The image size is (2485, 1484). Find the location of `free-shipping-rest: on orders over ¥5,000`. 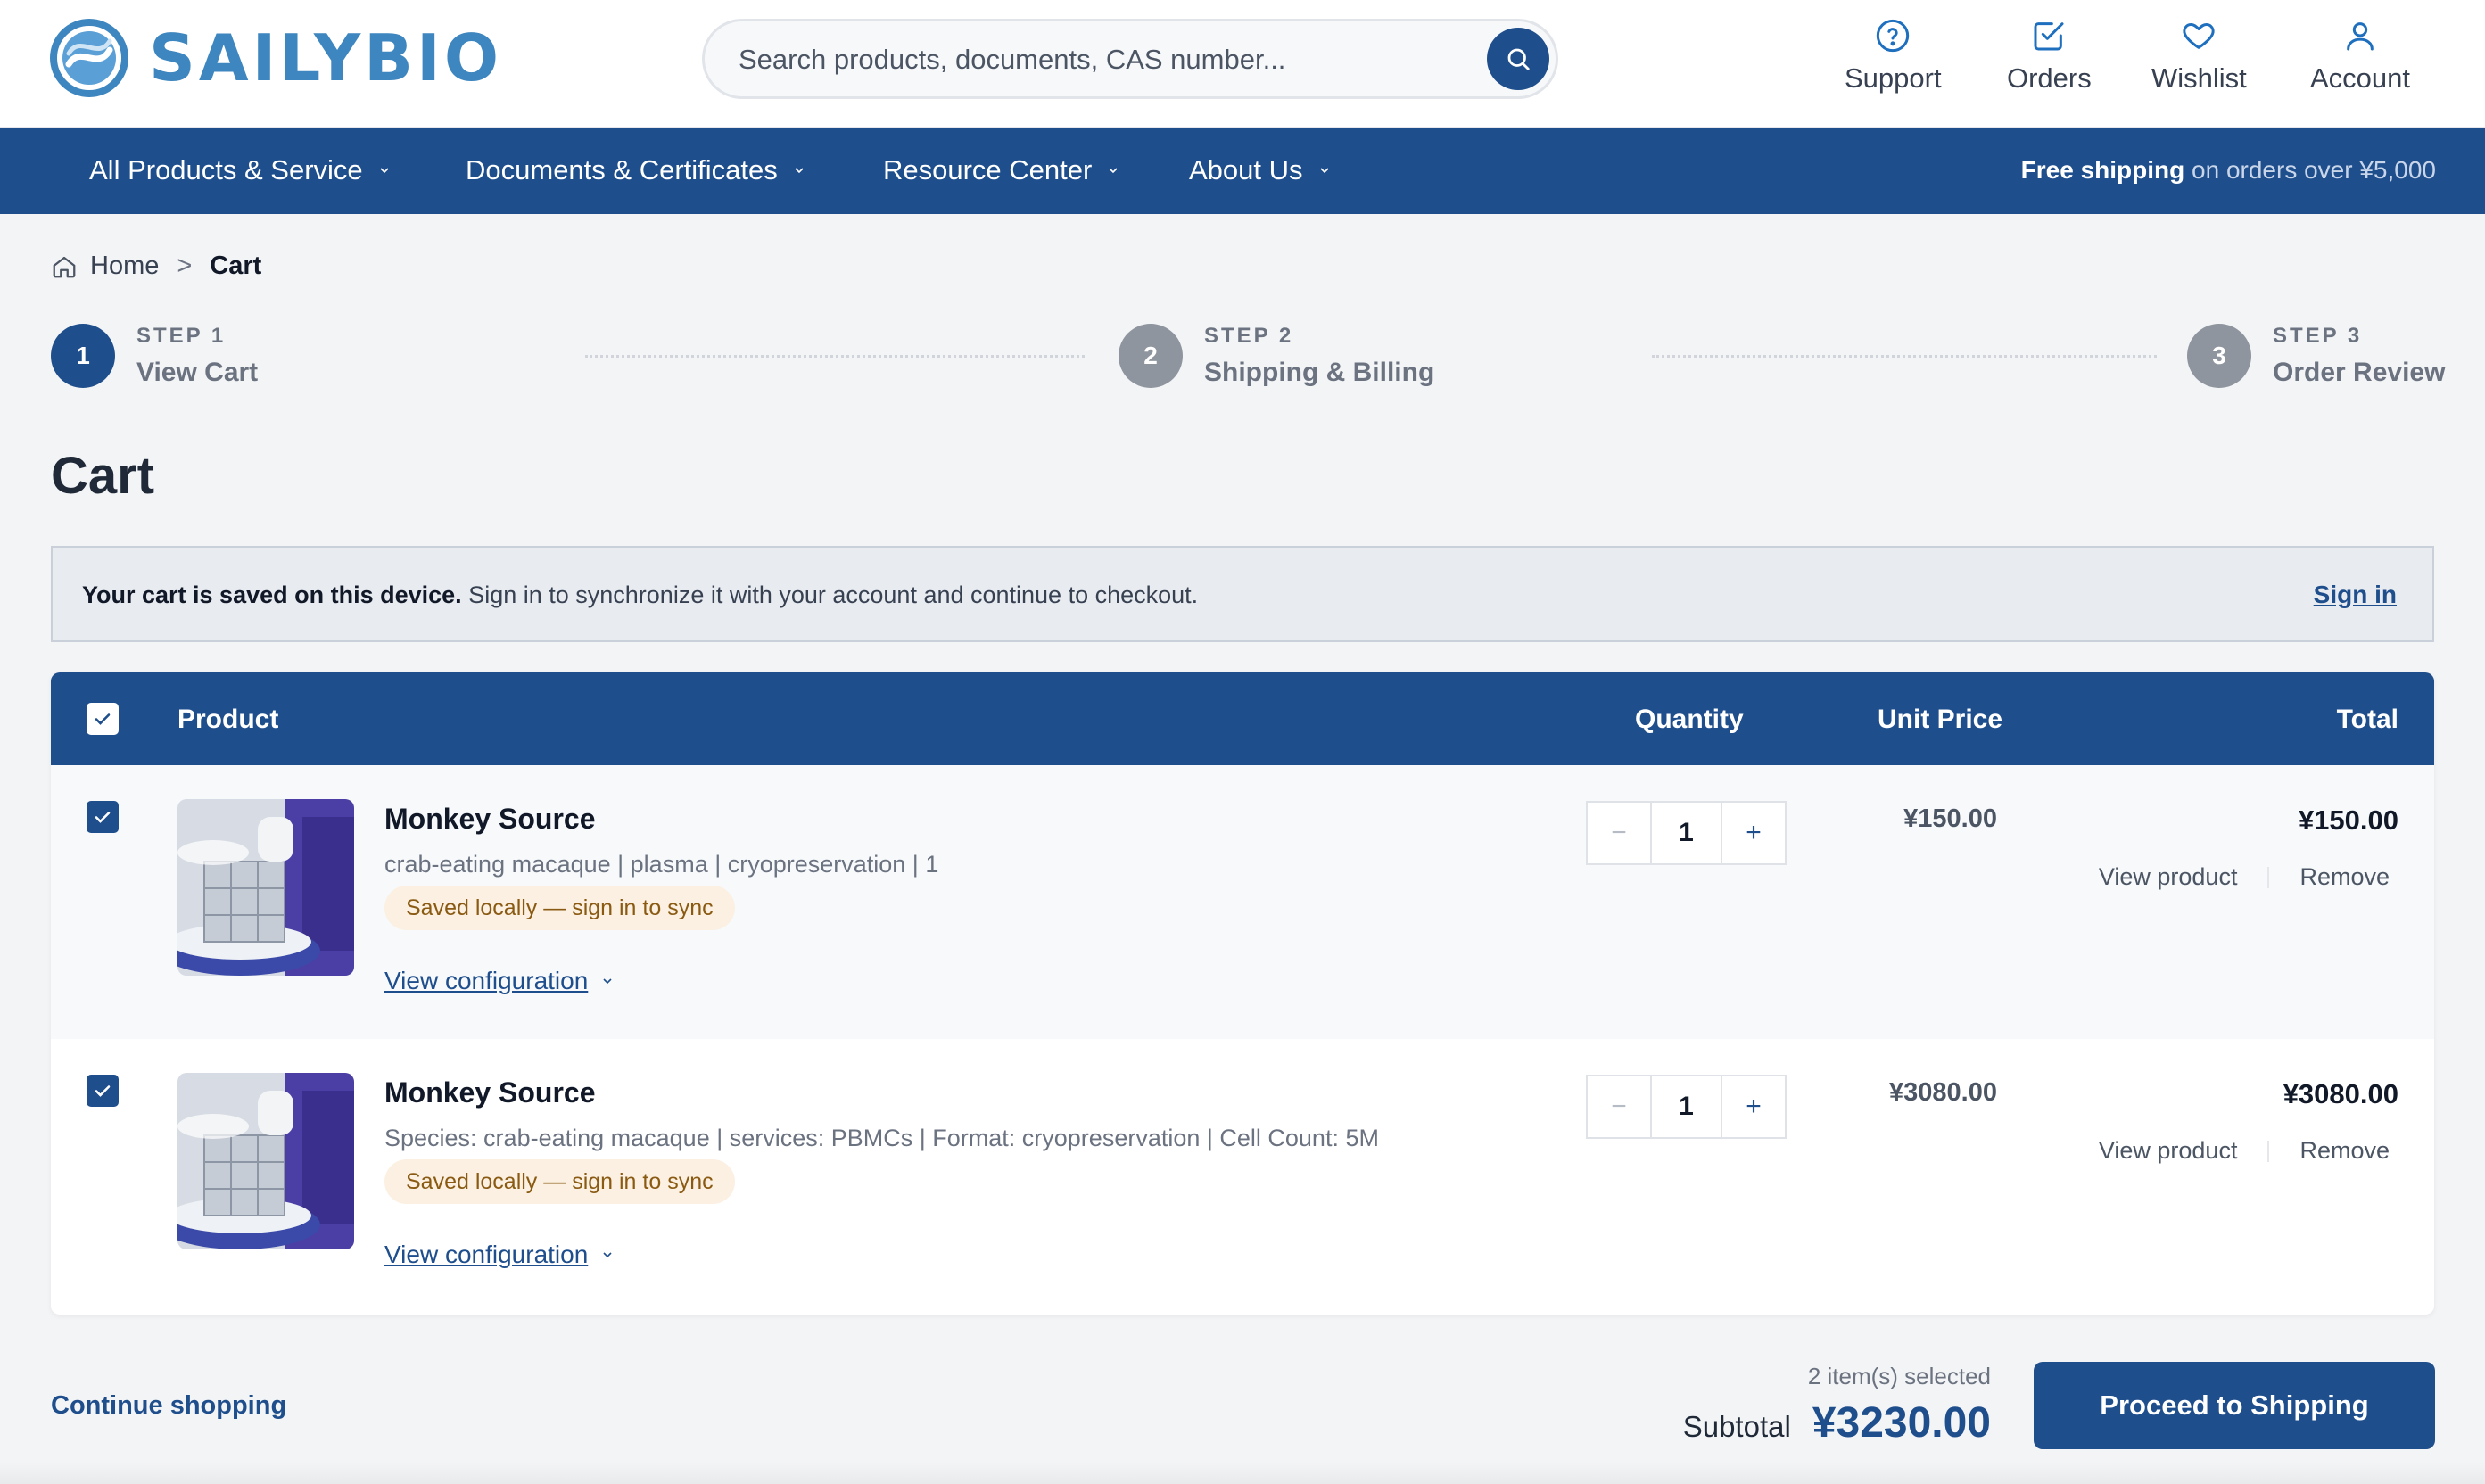

free-shipping-rest: on orders over ¥5,000 is located at coordinates (2314, 170).